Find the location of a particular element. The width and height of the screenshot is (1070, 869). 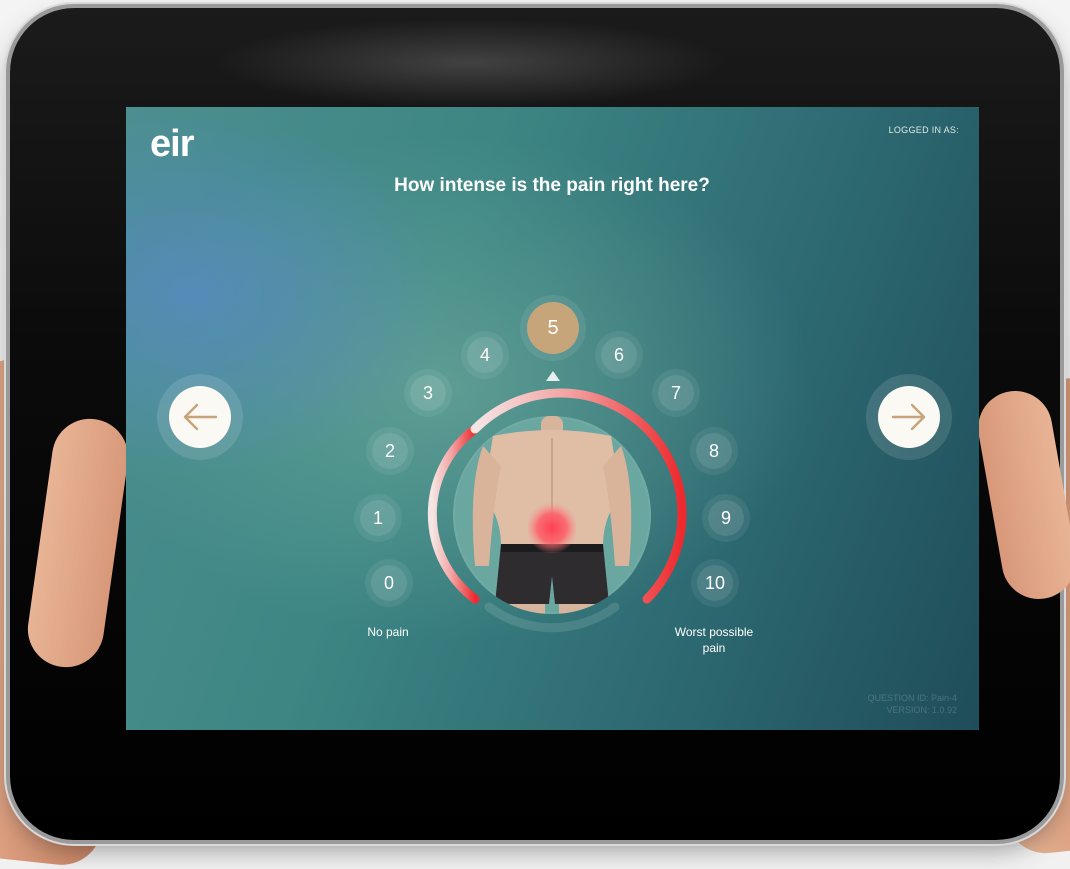

arrow-left-icon is located at coordinates (200, 417).